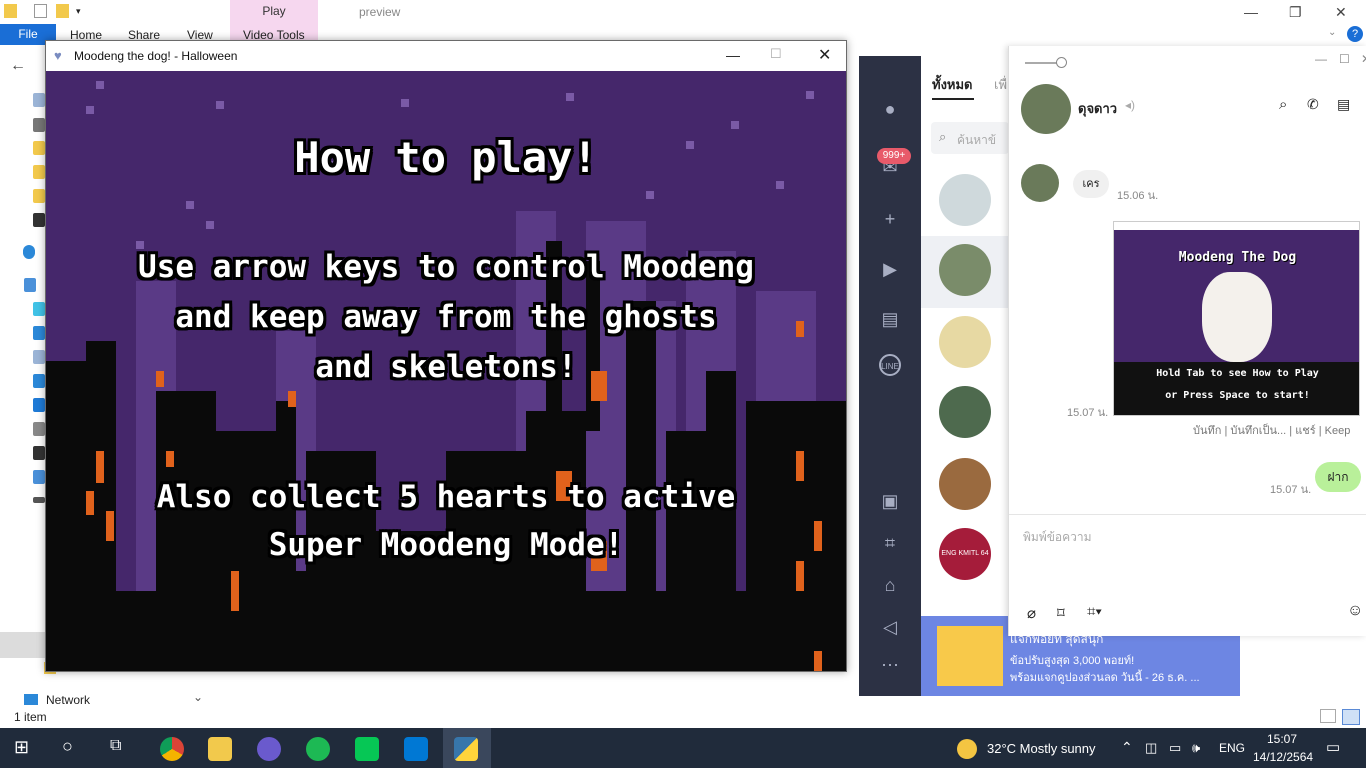 This screenshot has width=1366, height=768. I want to click on voom-icon: ▶, so click(890, 269).